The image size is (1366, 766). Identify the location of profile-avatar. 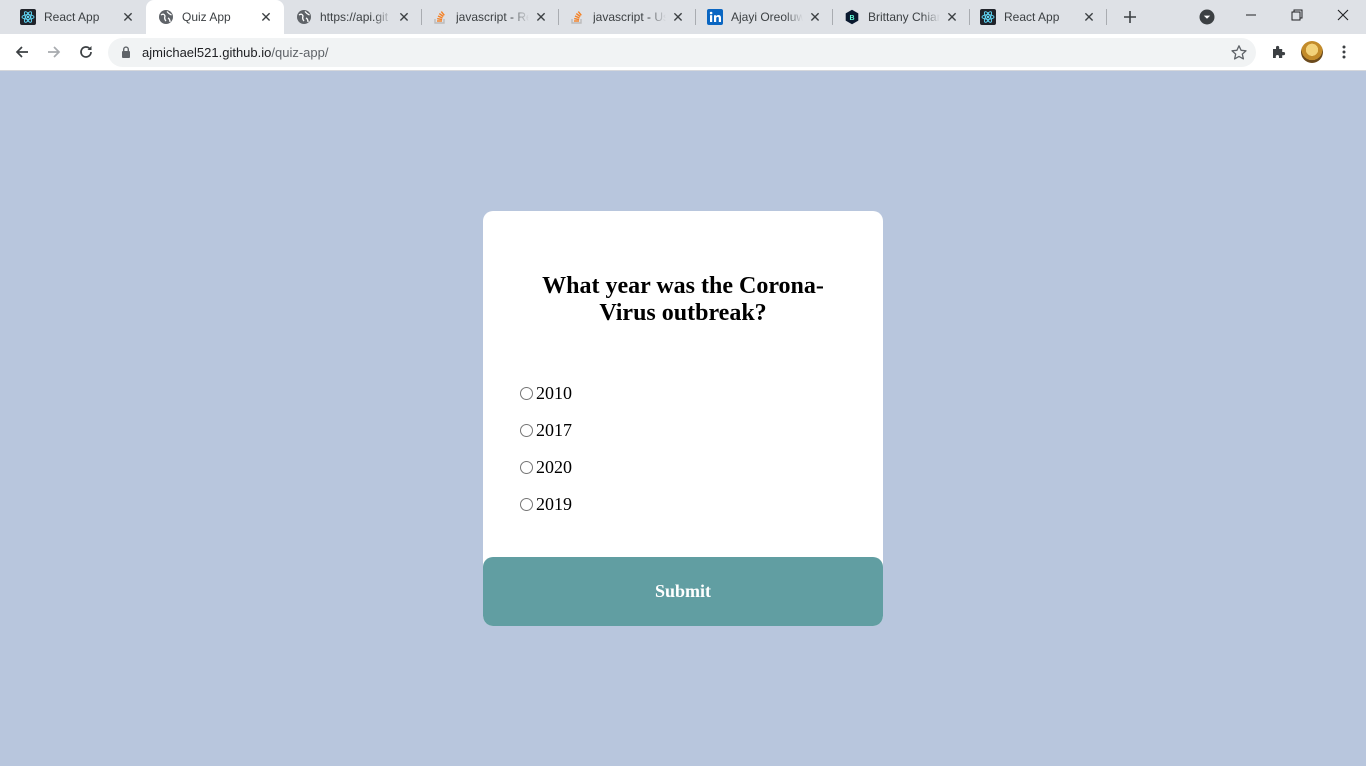
(1312, 52).